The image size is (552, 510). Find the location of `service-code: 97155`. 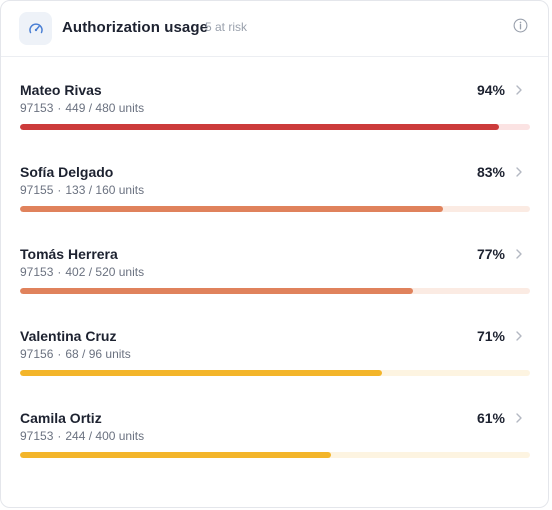

service-code: 97155 is located at coordinates (37, 190).